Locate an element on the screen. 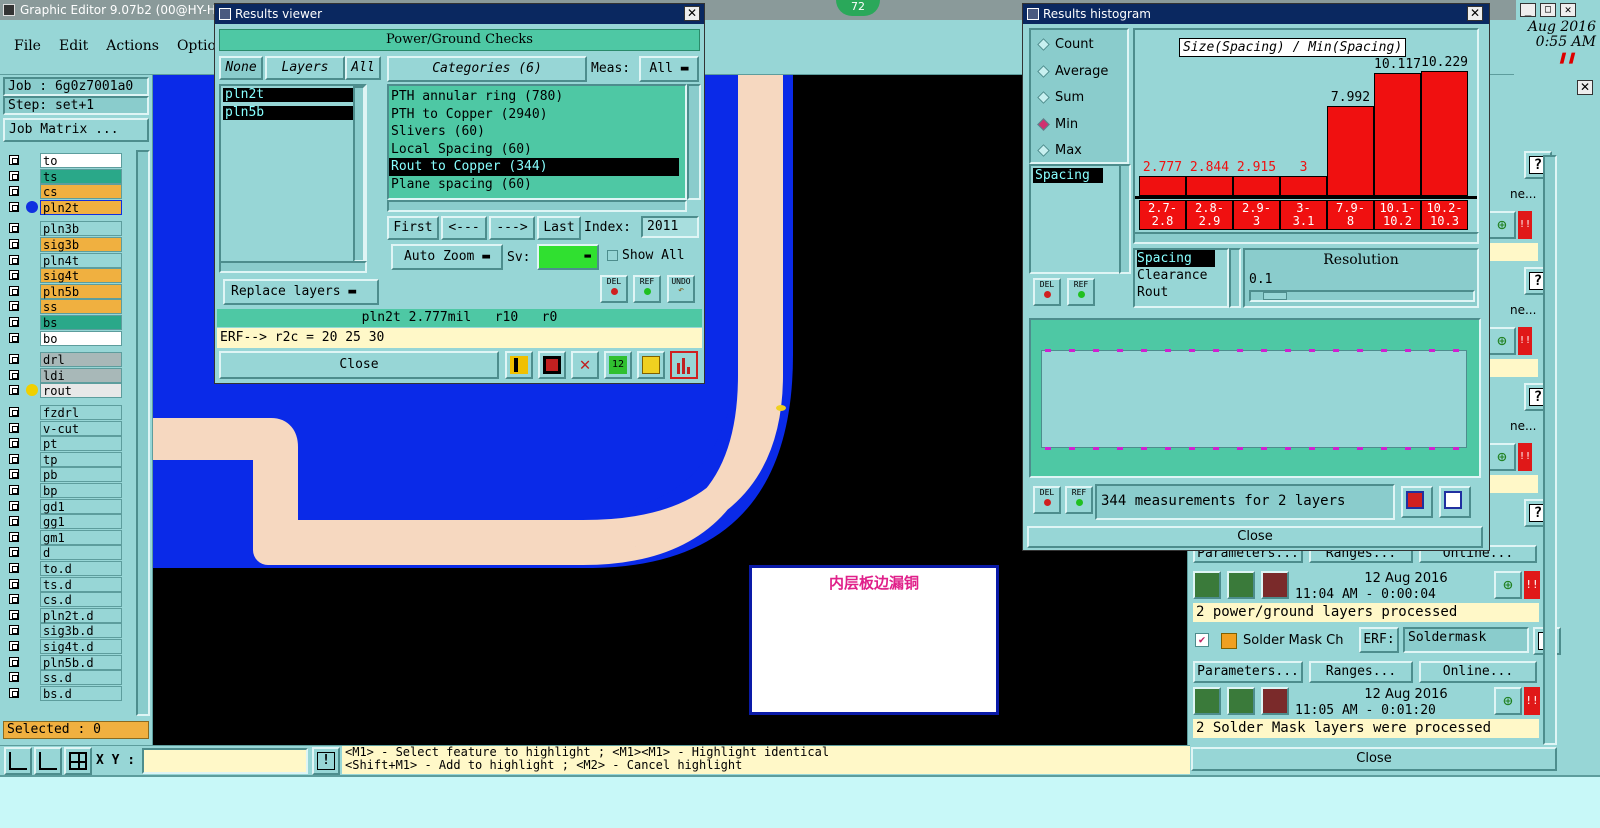  layer-row-d: d is located at coordinates (64, 553).